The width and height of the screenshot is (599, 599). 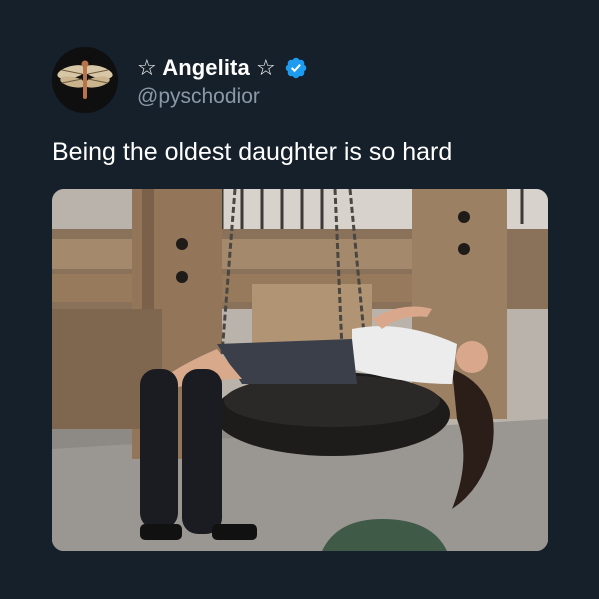 I want to click on author-name-row: ☆ Angelita ☆, so click(x=222, y=68).